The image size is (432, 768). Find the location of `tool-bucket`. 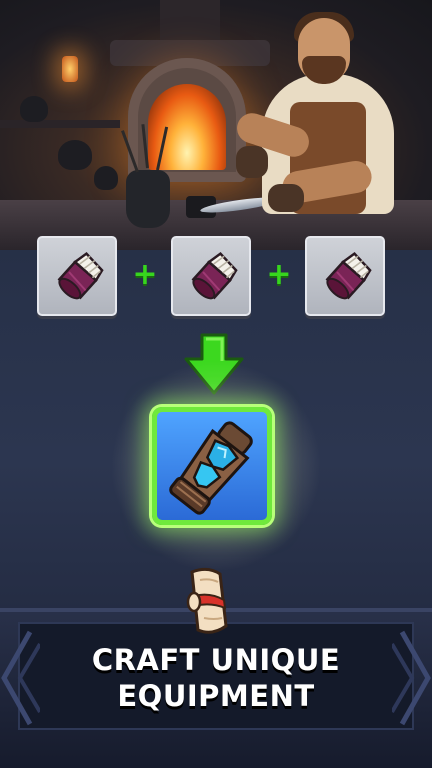

tool-bucket is located at coordinates (148, 199).